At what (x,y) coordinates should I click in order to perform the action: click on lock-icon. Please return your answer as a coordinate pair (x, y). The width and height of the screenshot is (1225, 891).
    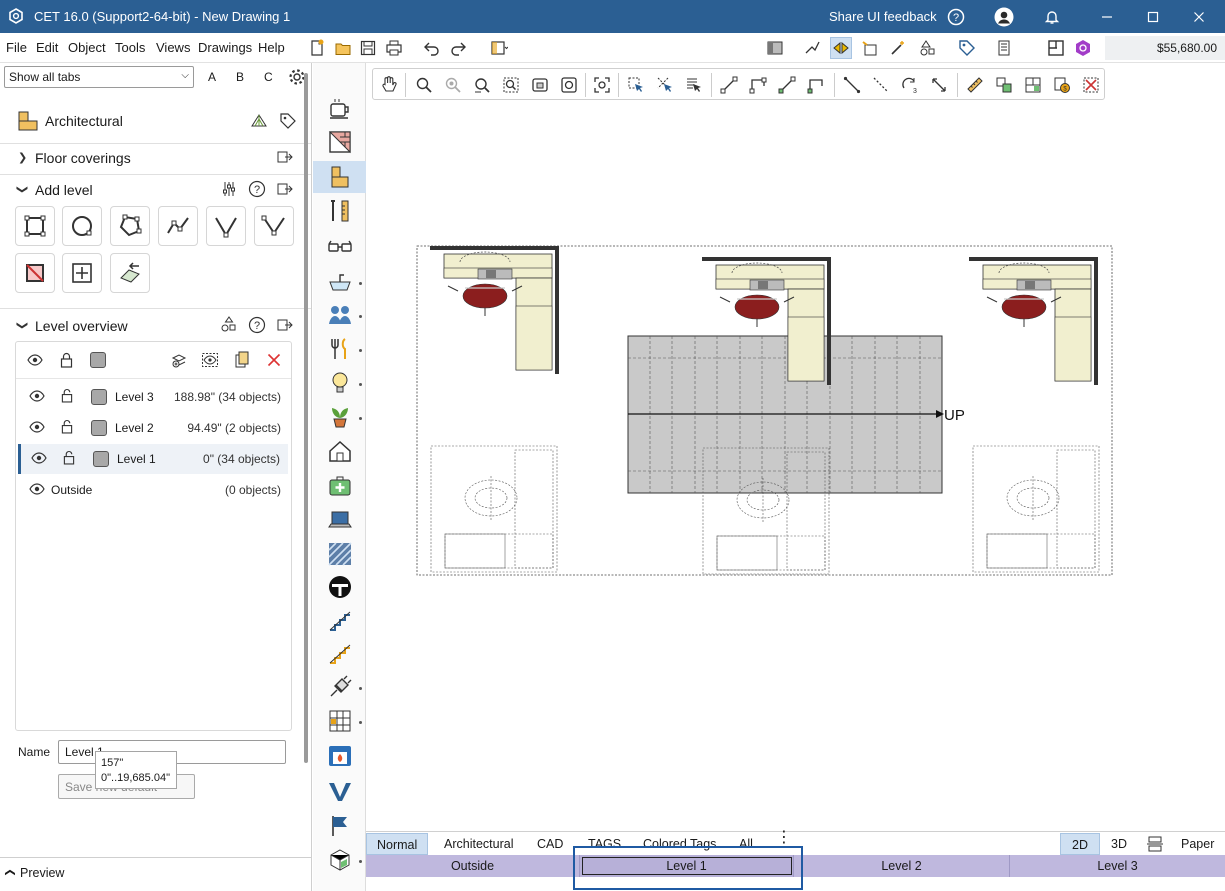
    Looking at the image, I should click on (66, 360).